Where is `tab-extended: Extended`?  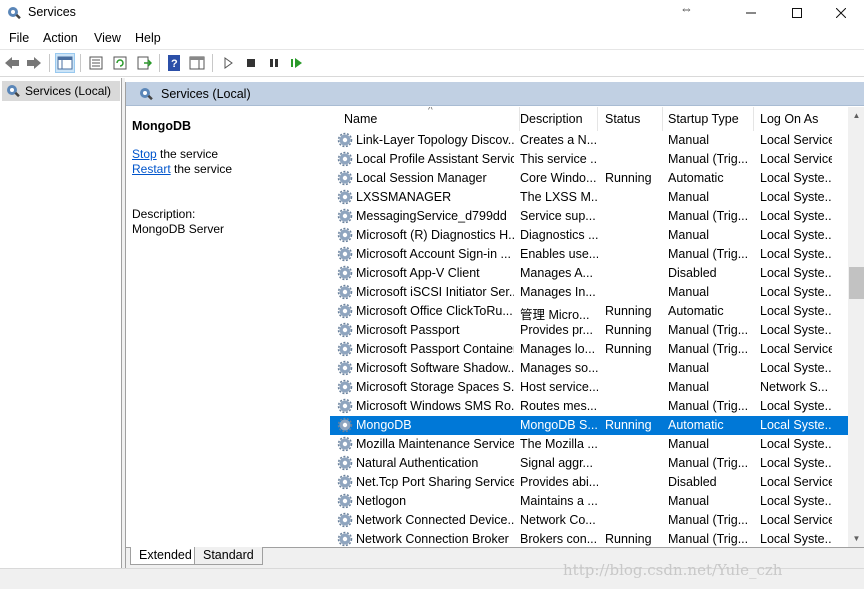 tab-extended: Extended is located at coordinates (165, 556).